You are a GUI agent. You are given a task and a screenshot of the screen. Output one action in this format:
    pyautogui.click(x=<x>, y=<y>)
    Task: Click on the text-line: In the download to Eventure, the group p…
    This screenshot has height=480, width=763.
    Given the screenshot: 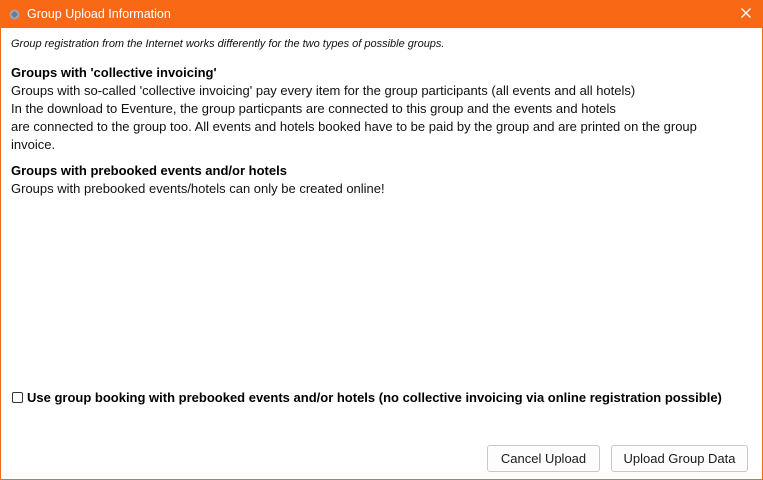 What is the action you would take?
    pyautogui.click(x=313, y=108)
    